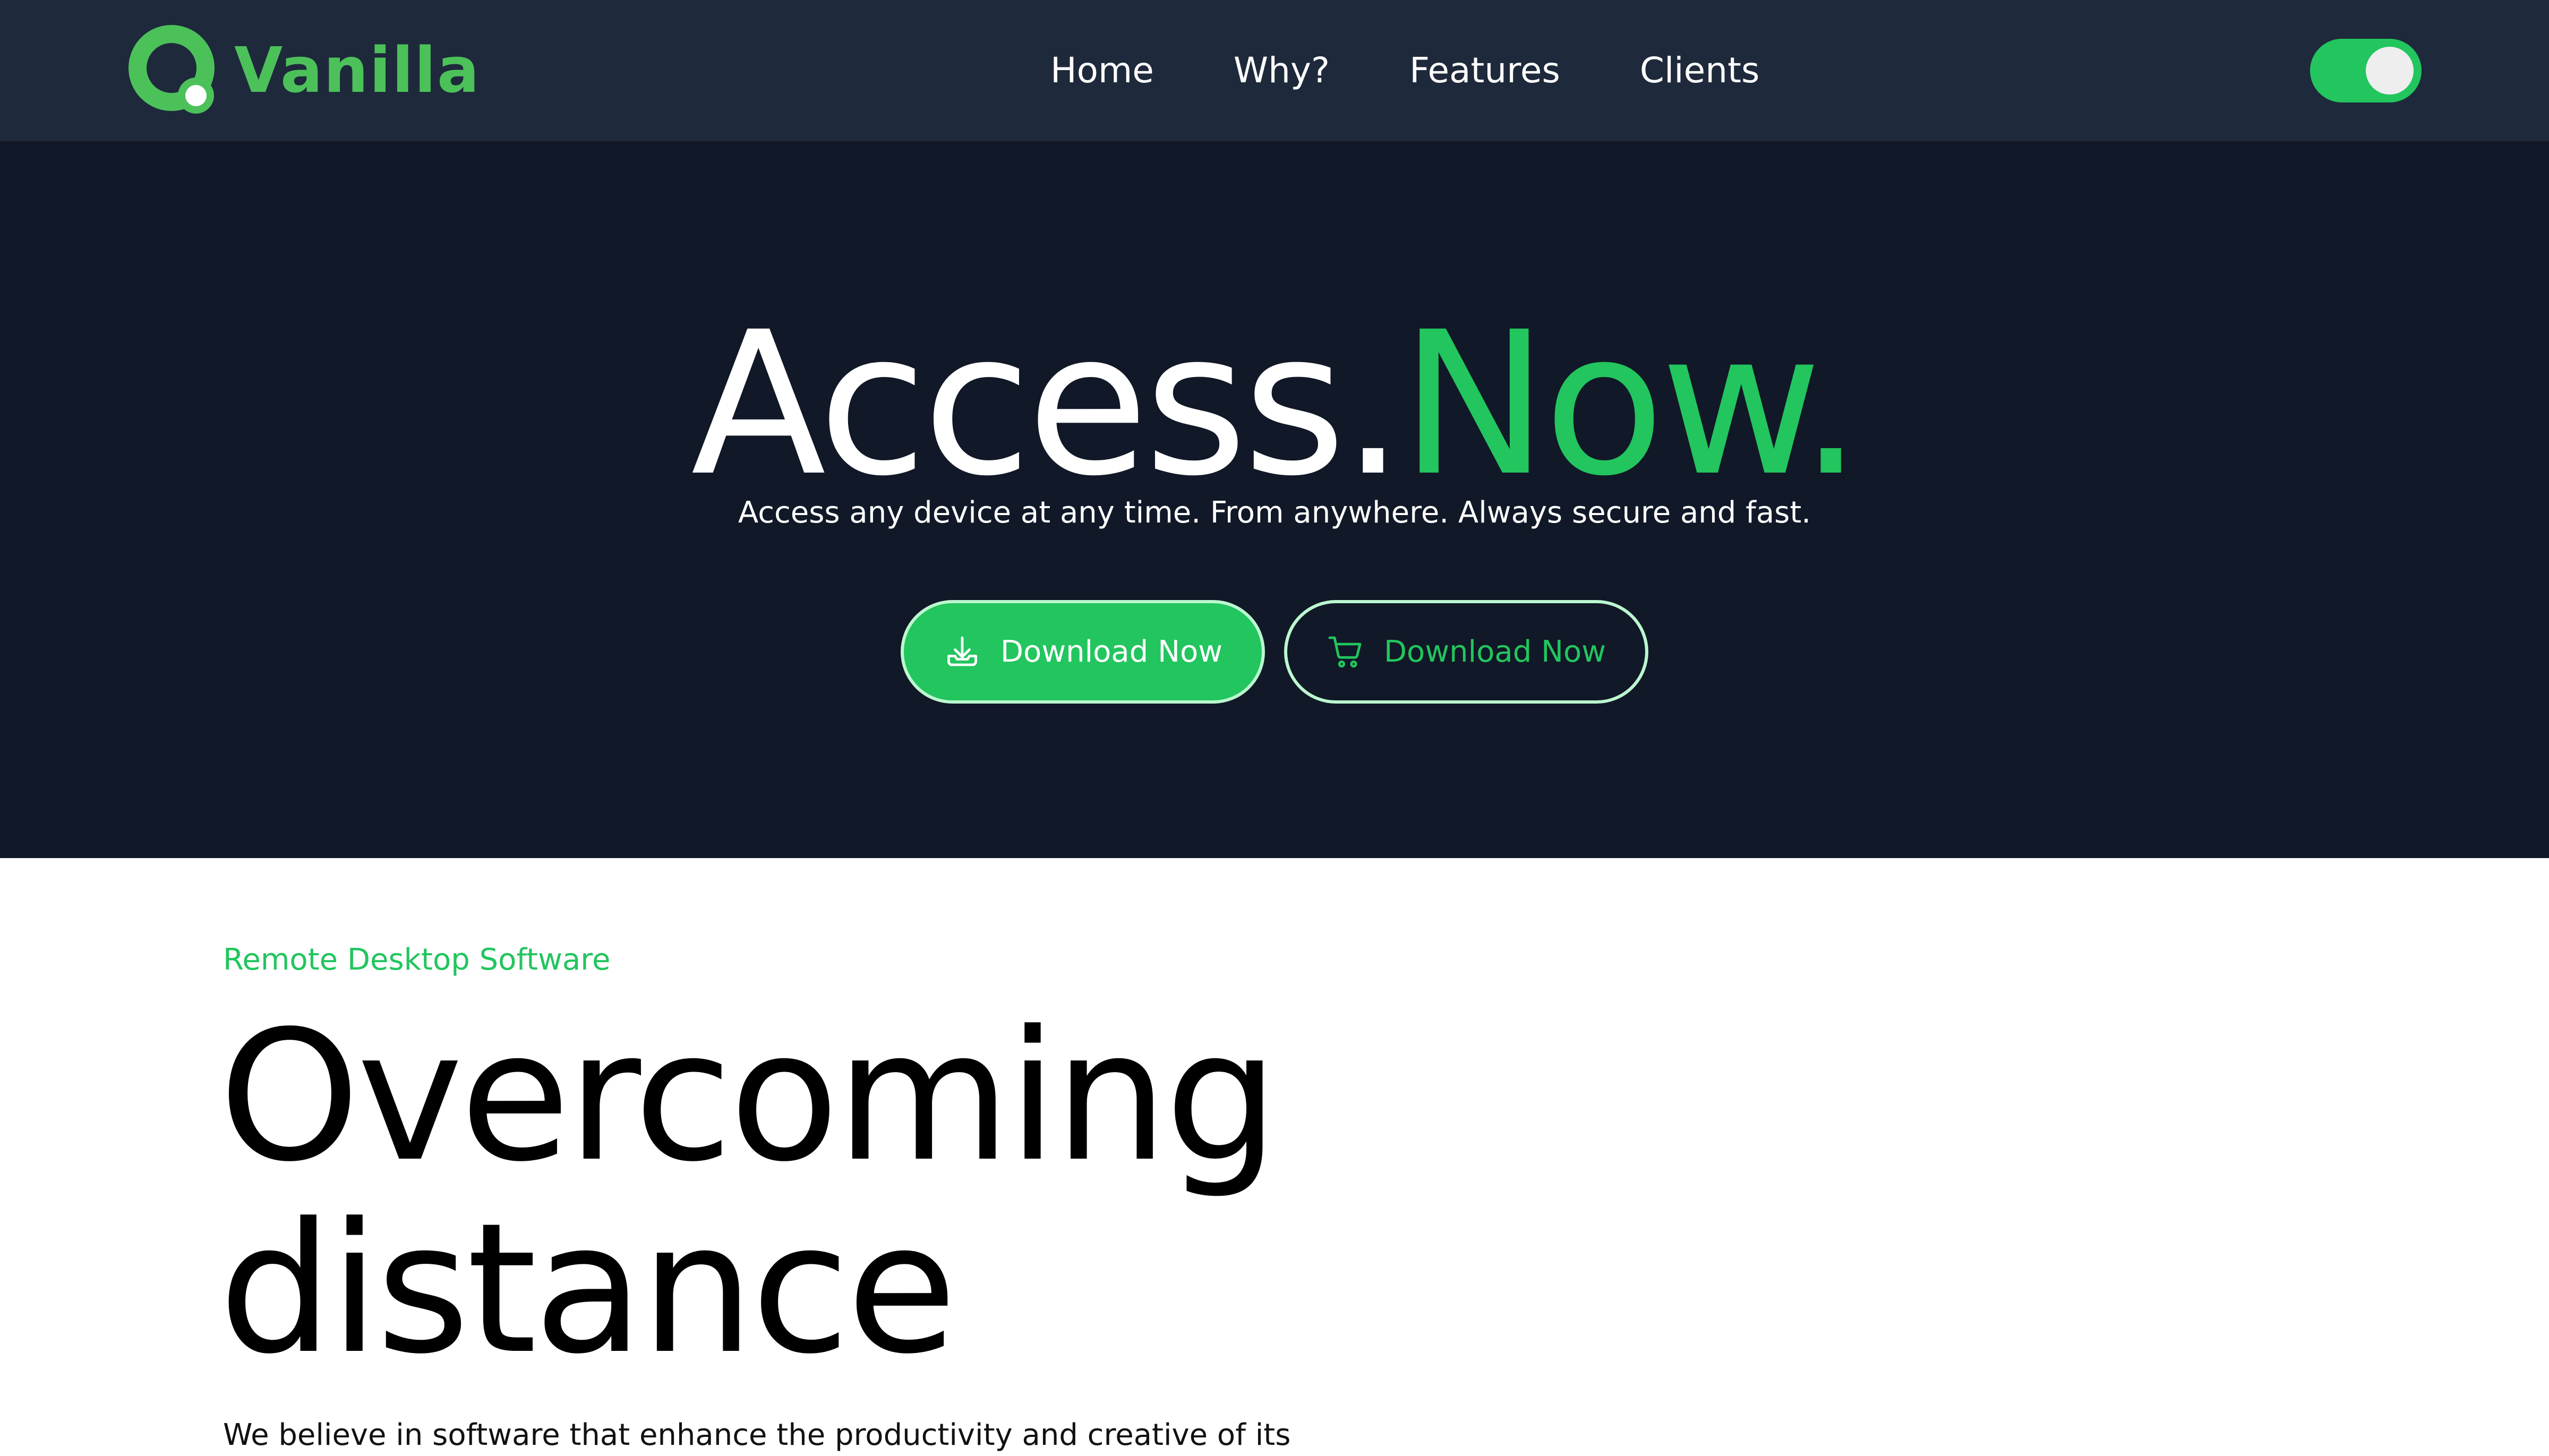 The width and height of the screenshot is (2549, 1456). Describe the element at coordinates (2390, 71) in the screenshot. I see `toggle-knob` at that location.